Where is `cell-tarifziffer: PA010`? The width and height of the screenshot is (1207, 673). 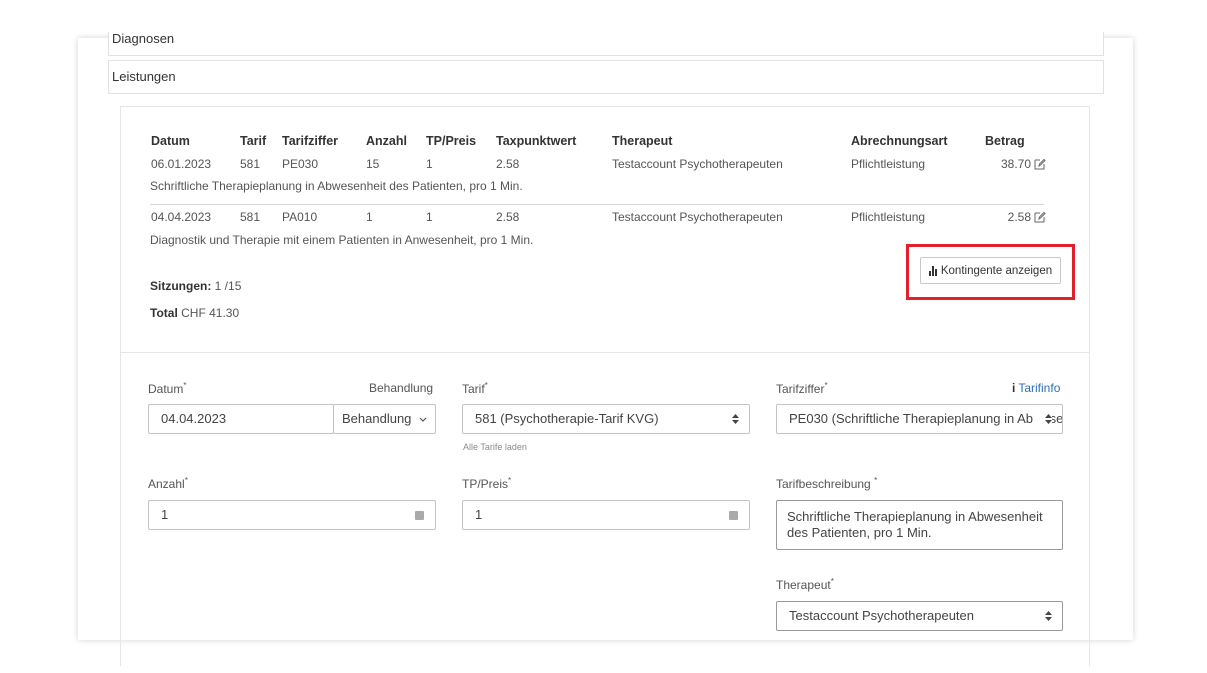 cell-tarifziffer: PA010 is located at coordinates (300, 217).